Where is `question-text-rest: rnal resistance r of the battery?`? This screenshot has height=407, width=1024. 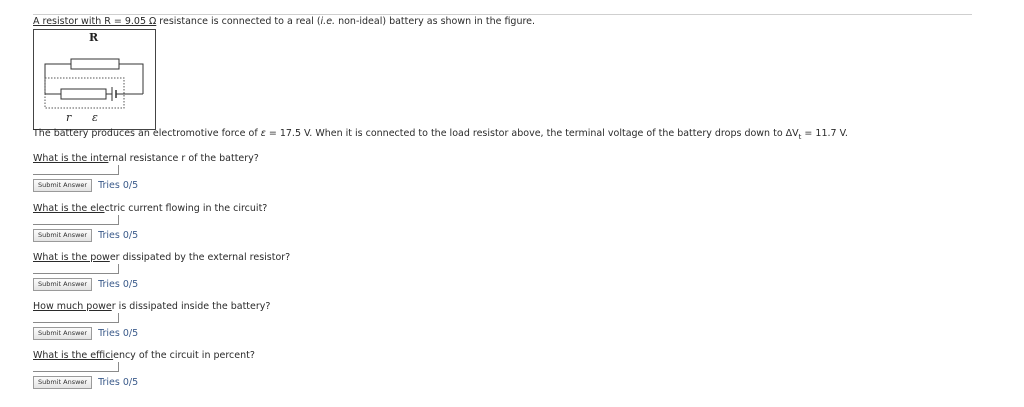
question-text-rest: rnal resistance r of the battery? is located at coordinates (183, 158).